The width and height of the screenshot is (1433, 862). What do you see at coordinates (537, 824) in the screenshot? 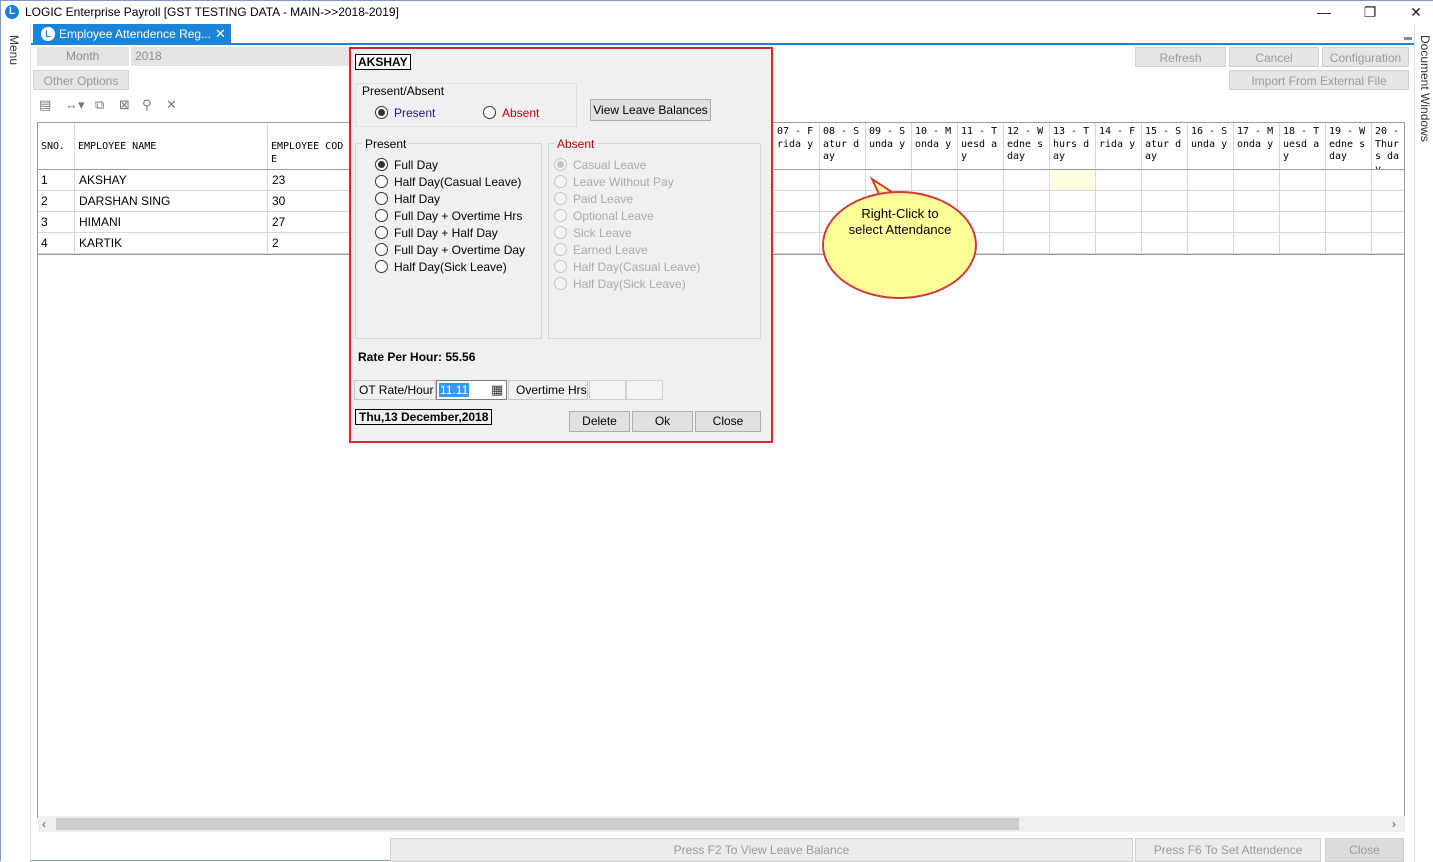
I see `scrollbar-thumb` at bounding box center [537, 824].